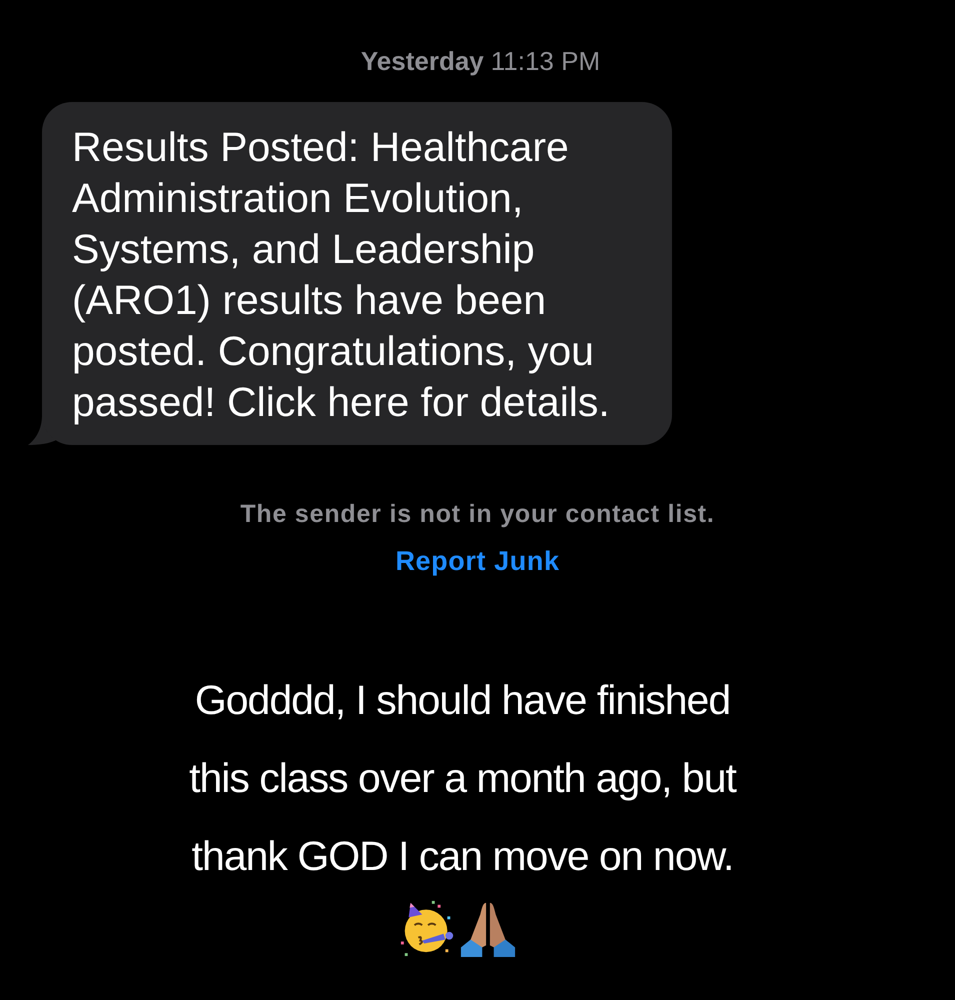 Image resolution: width=955 pixels, height=1000 pixels. What do you see at coordinates (545, 61) in the screenshot?
I see `timestamp-time: 11:13 PM` at bounding box center [545, 61].